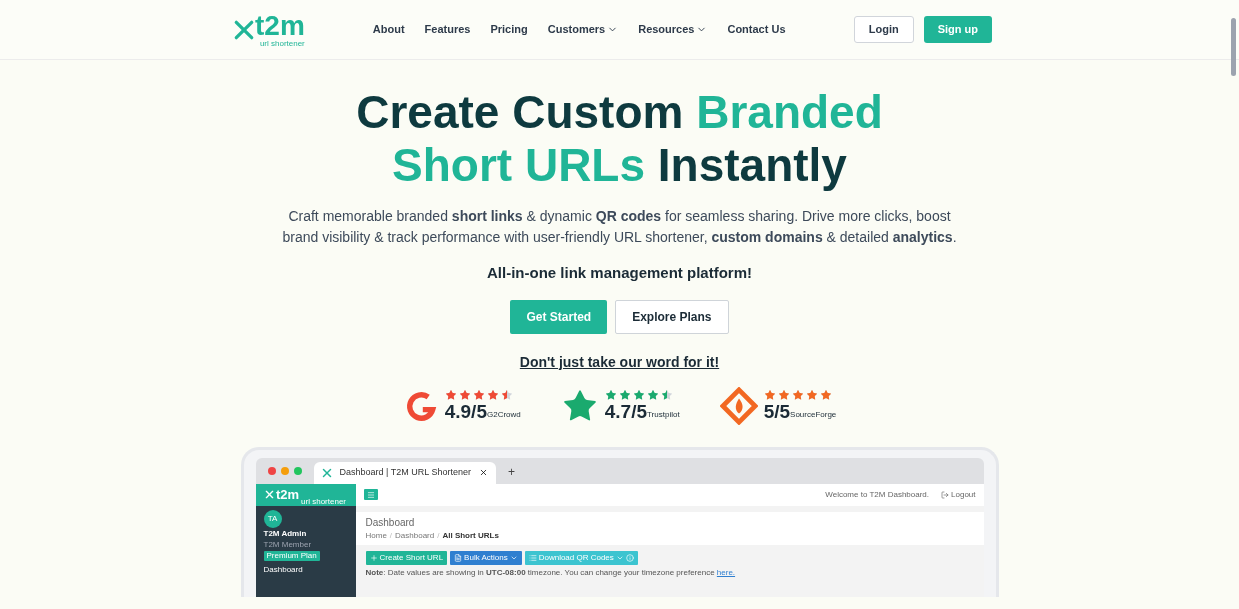  I want to click on timezone-note: Note: Date values are showing in UTC-08:00 timezone. You can change your timezone preference here., so click(550, 572).